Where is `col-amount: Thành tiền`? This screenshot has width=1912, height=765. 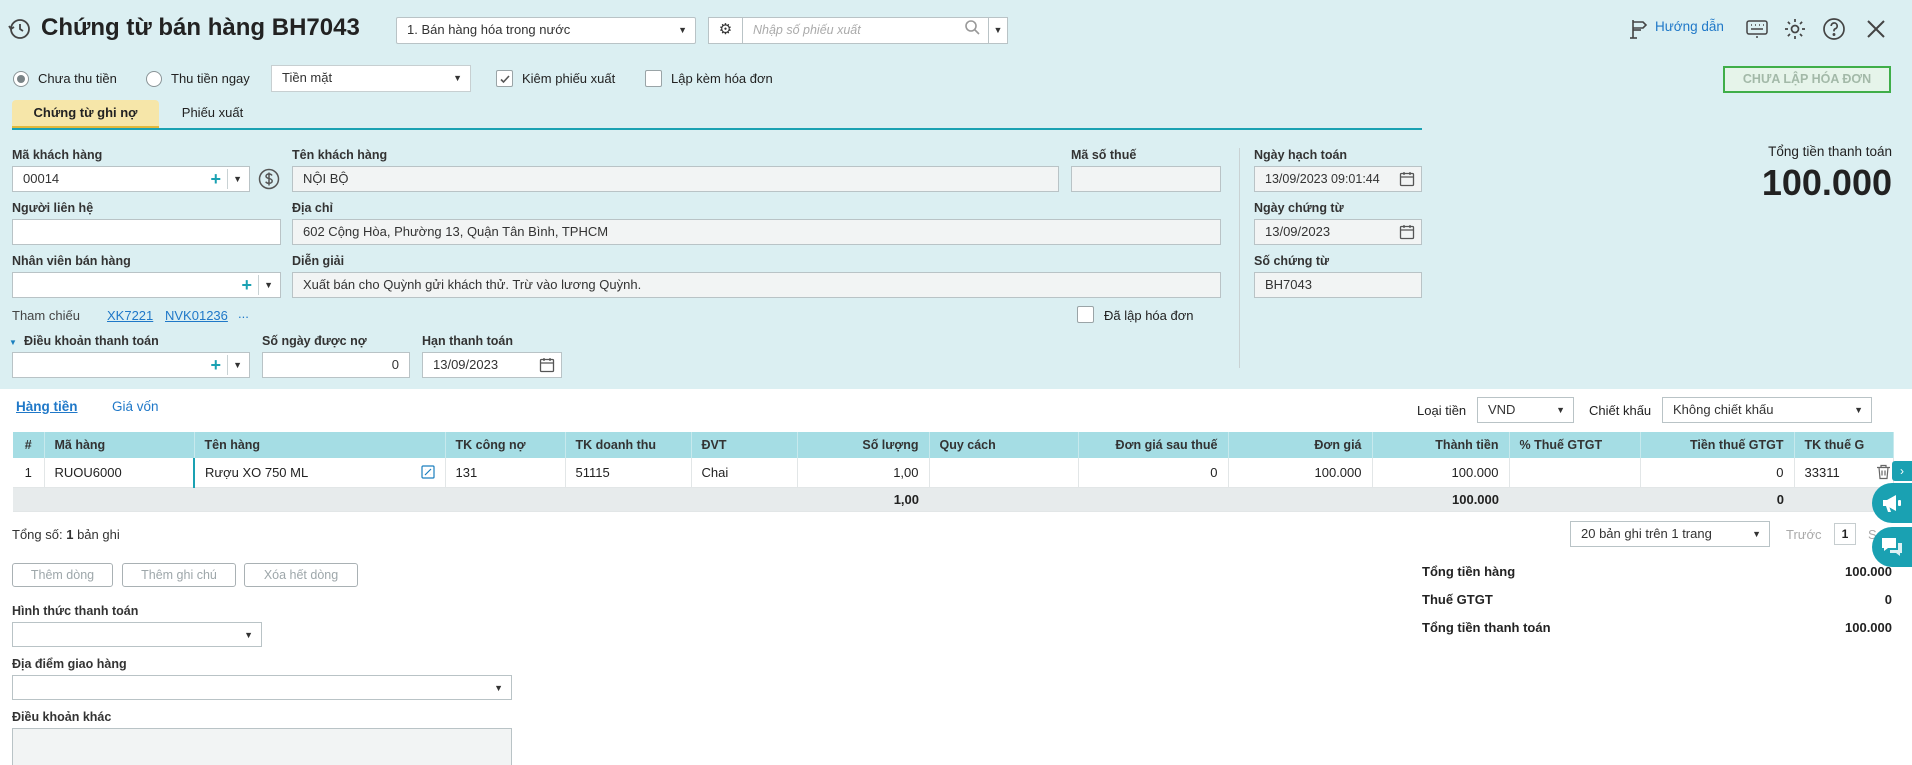
col-amount: Thành tiền is located at coordinates (1441, 445).